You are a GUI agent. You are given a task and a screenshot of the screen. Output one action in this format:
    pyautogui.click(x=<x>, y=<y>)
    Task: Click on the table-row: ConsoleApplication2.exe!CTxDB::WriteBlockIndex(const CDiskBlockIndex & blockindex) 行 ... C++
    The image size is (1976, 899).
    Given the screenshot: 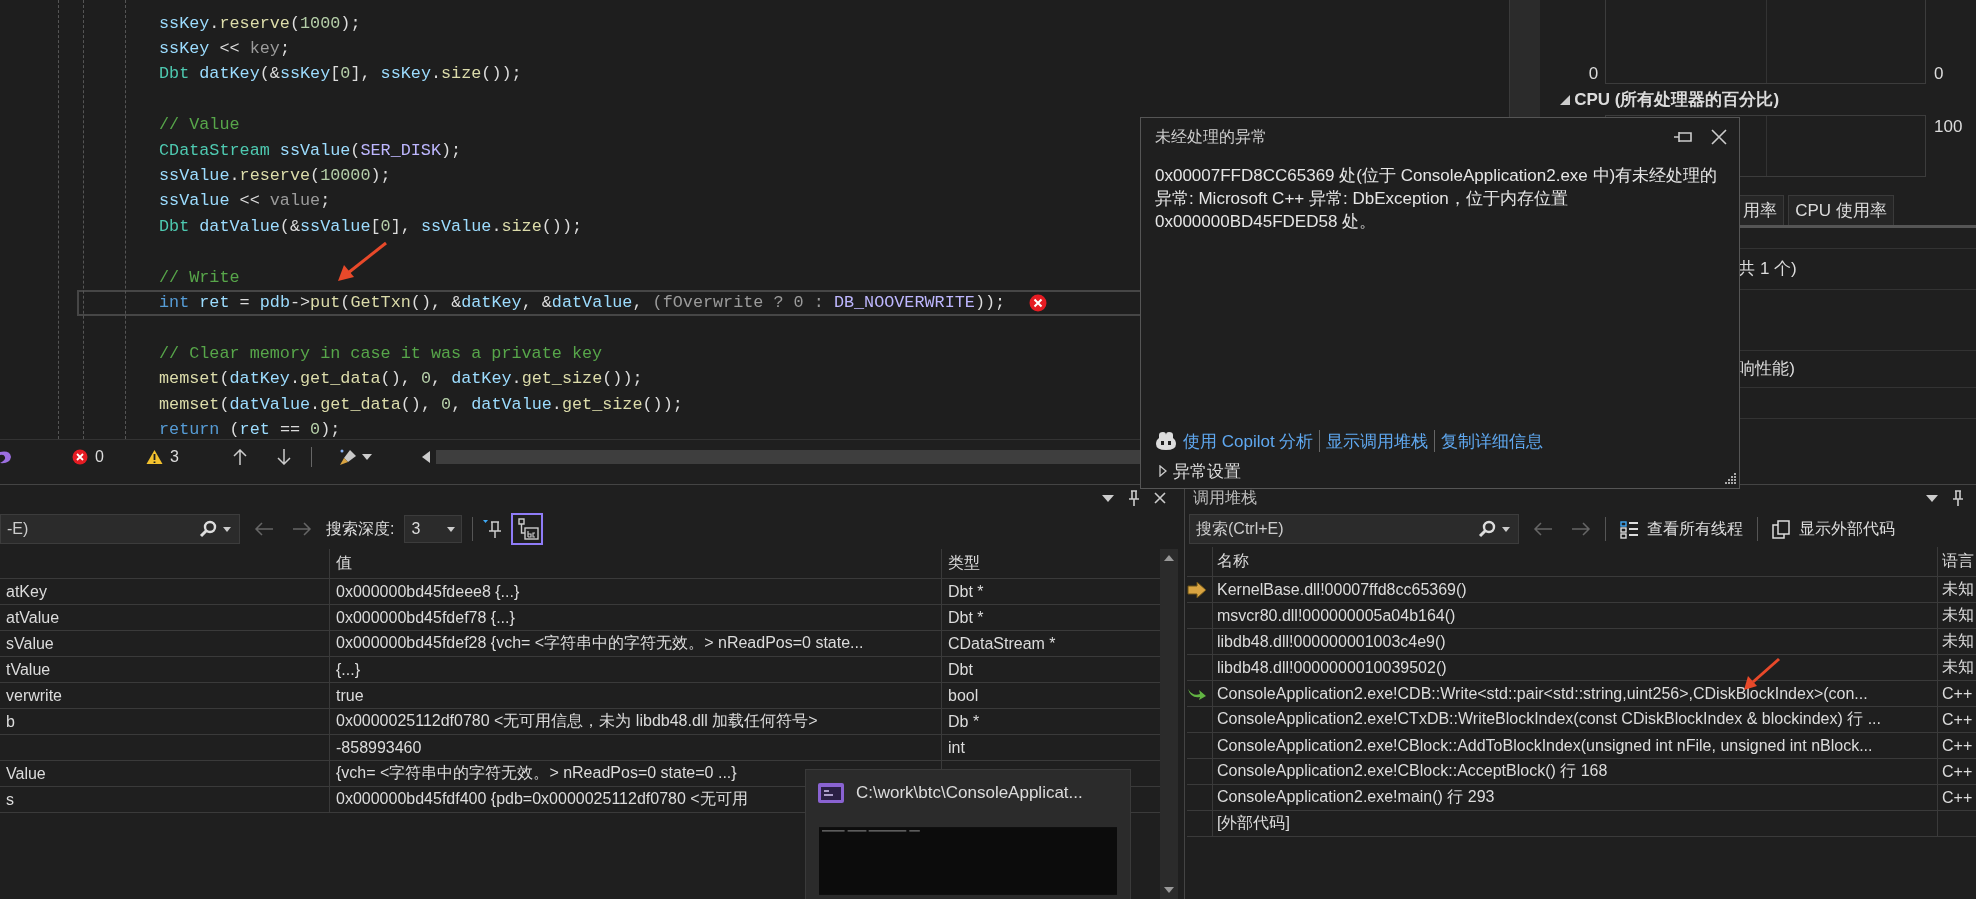 What is the action you would take?
    pyautogui.click(x=1581, y=720)
    